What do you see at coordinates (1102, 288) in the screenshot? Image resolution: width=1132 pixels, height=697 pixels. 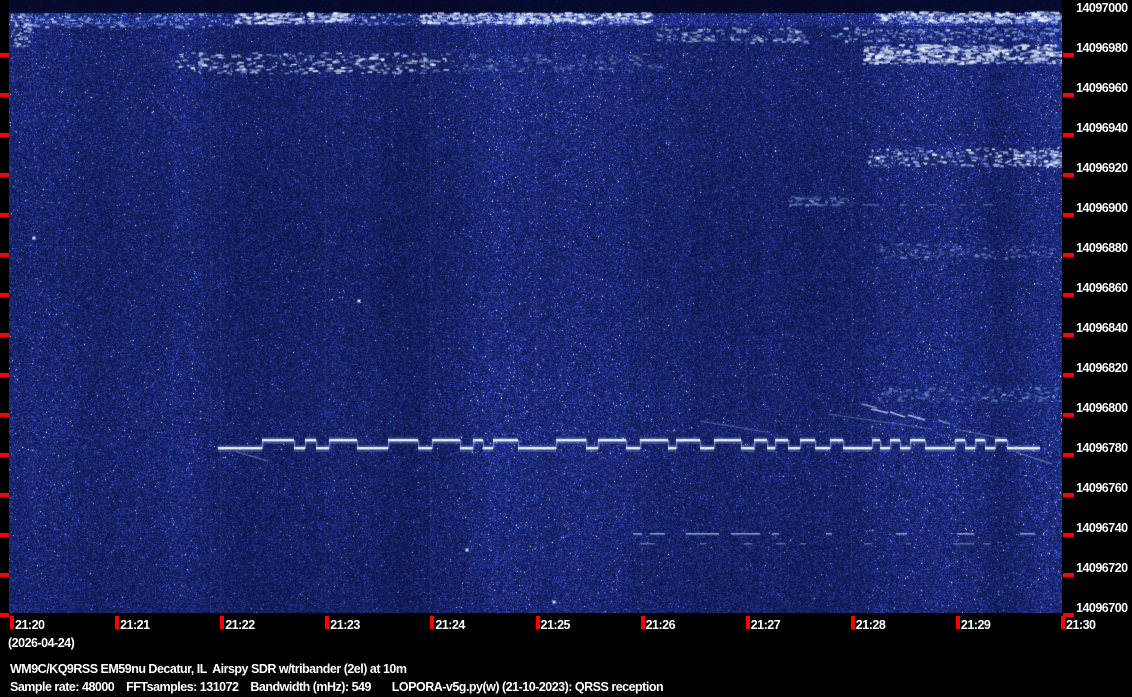 I see `freq-label: 14096860` at bounding box center [1102, 288].